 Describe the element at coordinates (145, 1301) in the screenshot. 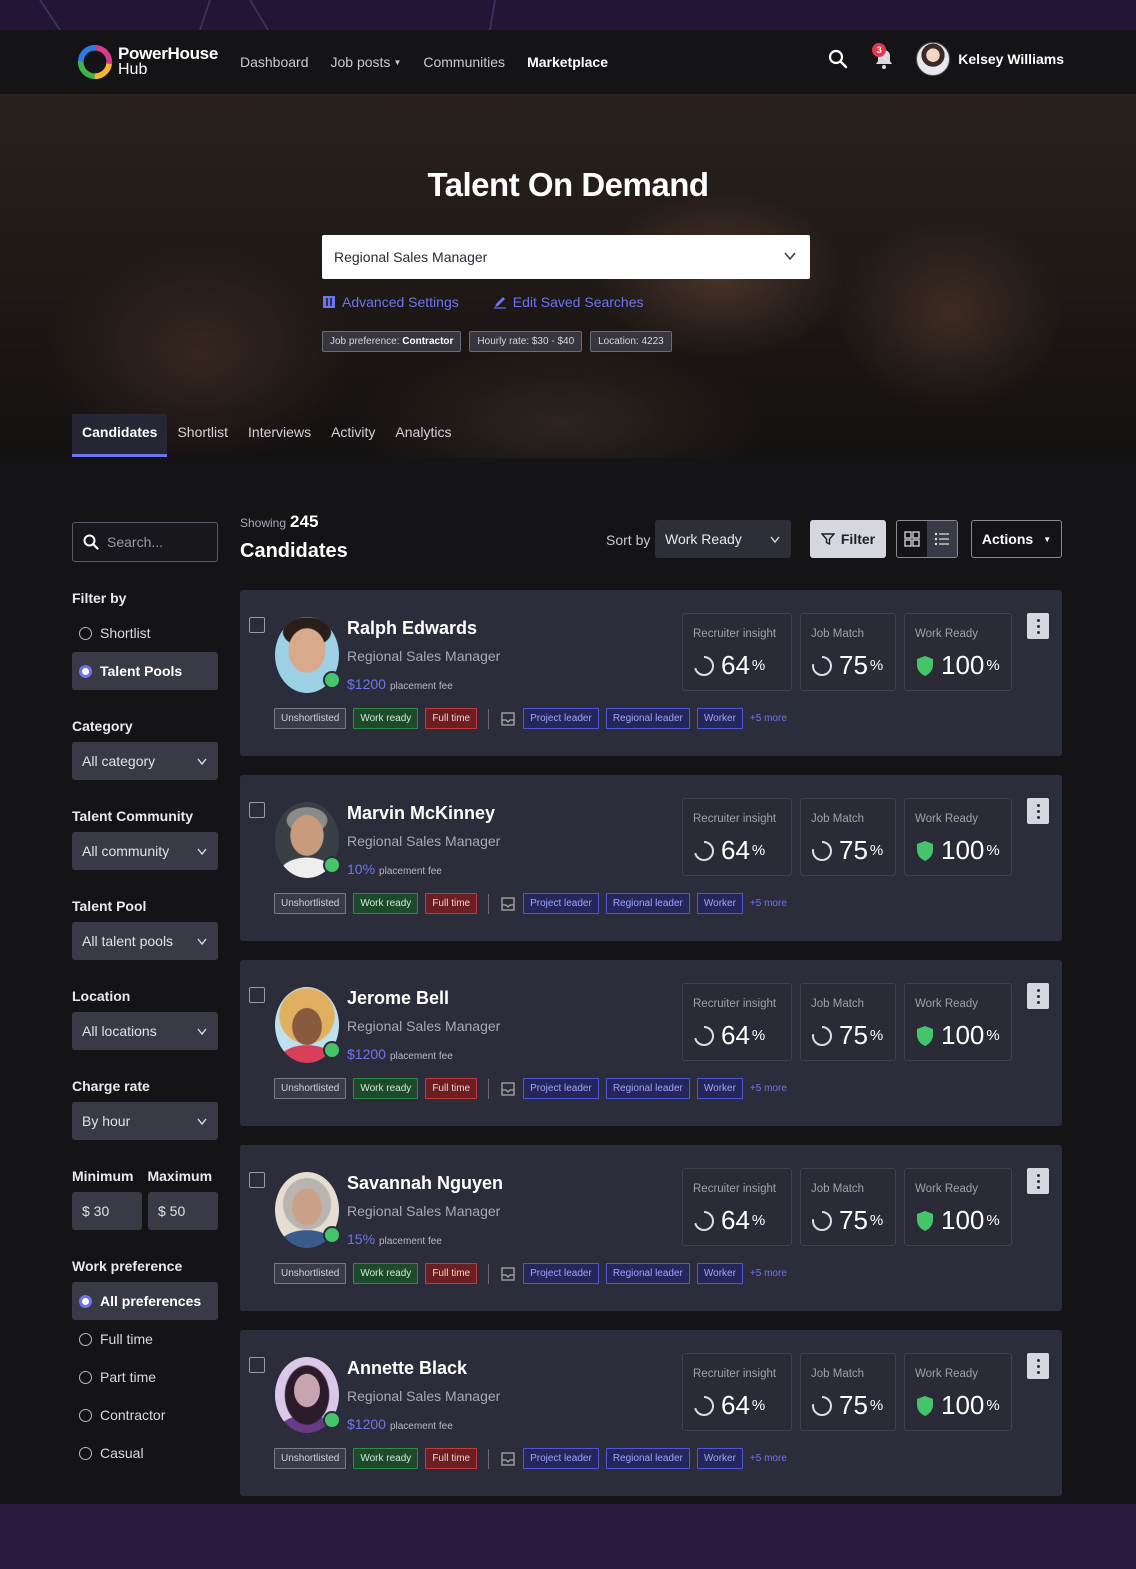

I see `radio-all-preferences: All preferences` at that location.